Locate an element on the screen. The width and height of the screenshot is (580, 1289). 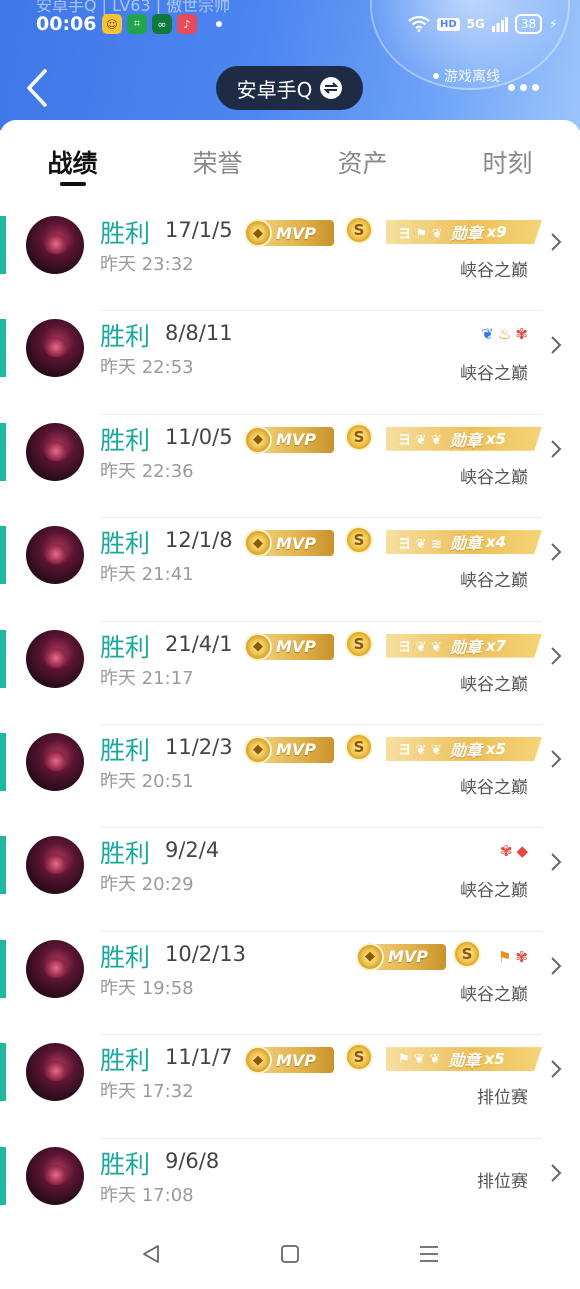
back-button is located at coordinates (37, 88).